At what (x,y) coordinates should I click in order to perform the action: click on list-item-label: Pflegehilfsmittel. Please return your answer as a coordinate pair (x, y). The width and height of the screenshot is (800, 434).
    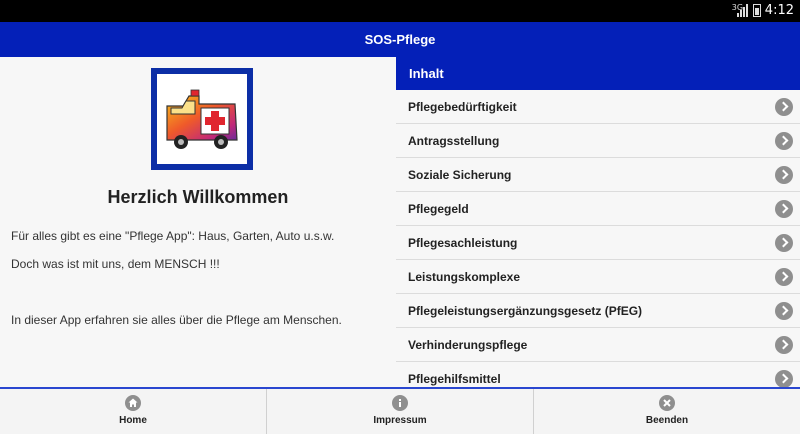
    Looking at the image, I should click on (454, 379).